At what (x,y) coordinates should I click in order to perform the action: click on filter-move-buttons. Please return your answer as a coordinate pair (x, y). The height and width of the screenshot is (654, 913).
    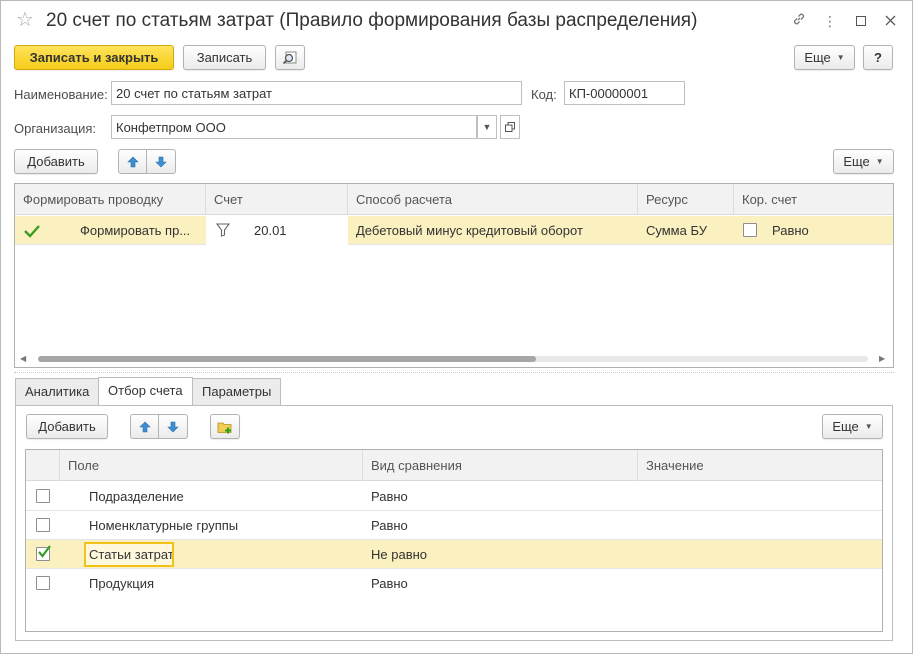
    Looking at the image, I should click on (159, 426).